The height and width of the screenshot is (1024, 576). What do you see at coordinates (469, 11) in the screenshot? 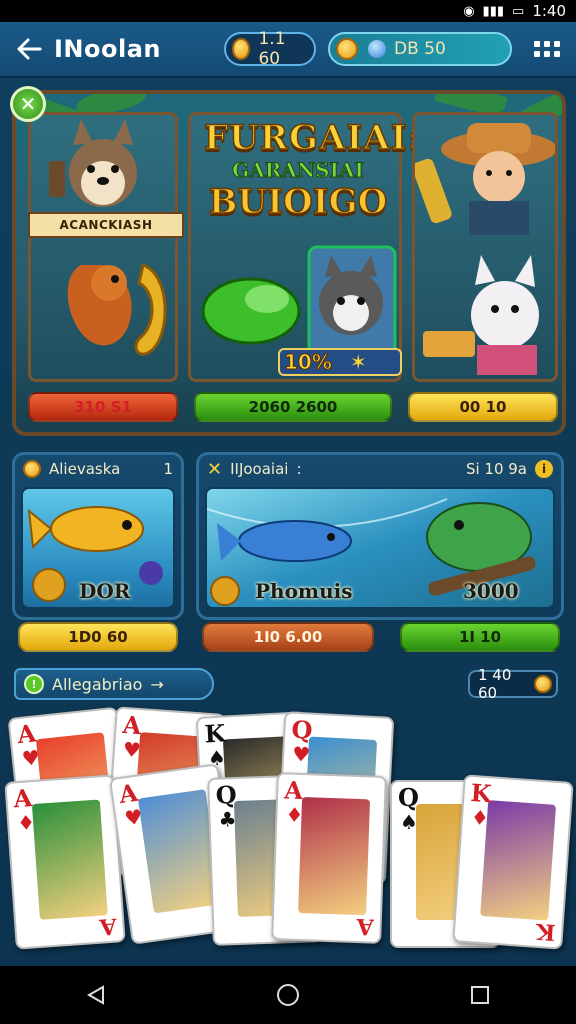
I see `wifi-icon: ◉` at bounding box center [469, 11].